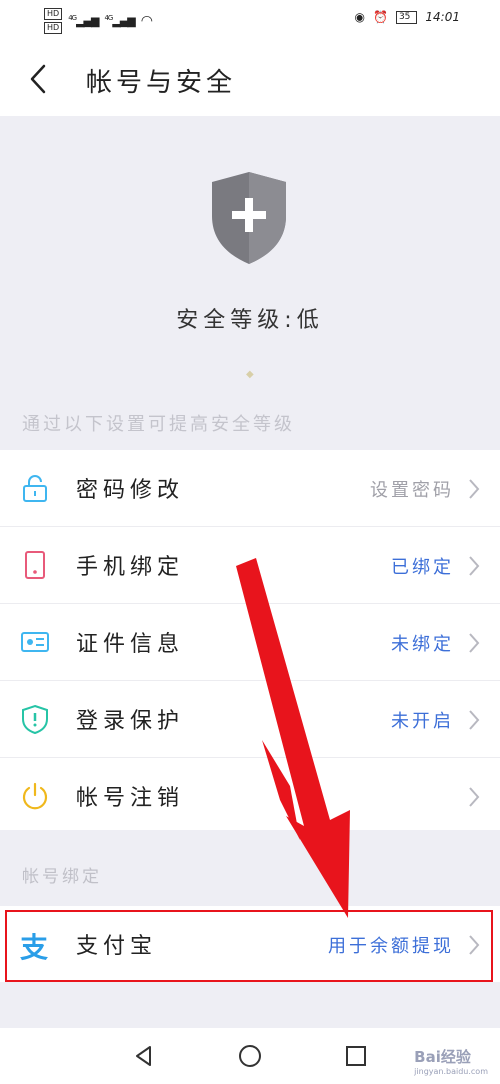 This screenshot has height=1084, width=500. I want to click on phone-icon, so click(35, 565).